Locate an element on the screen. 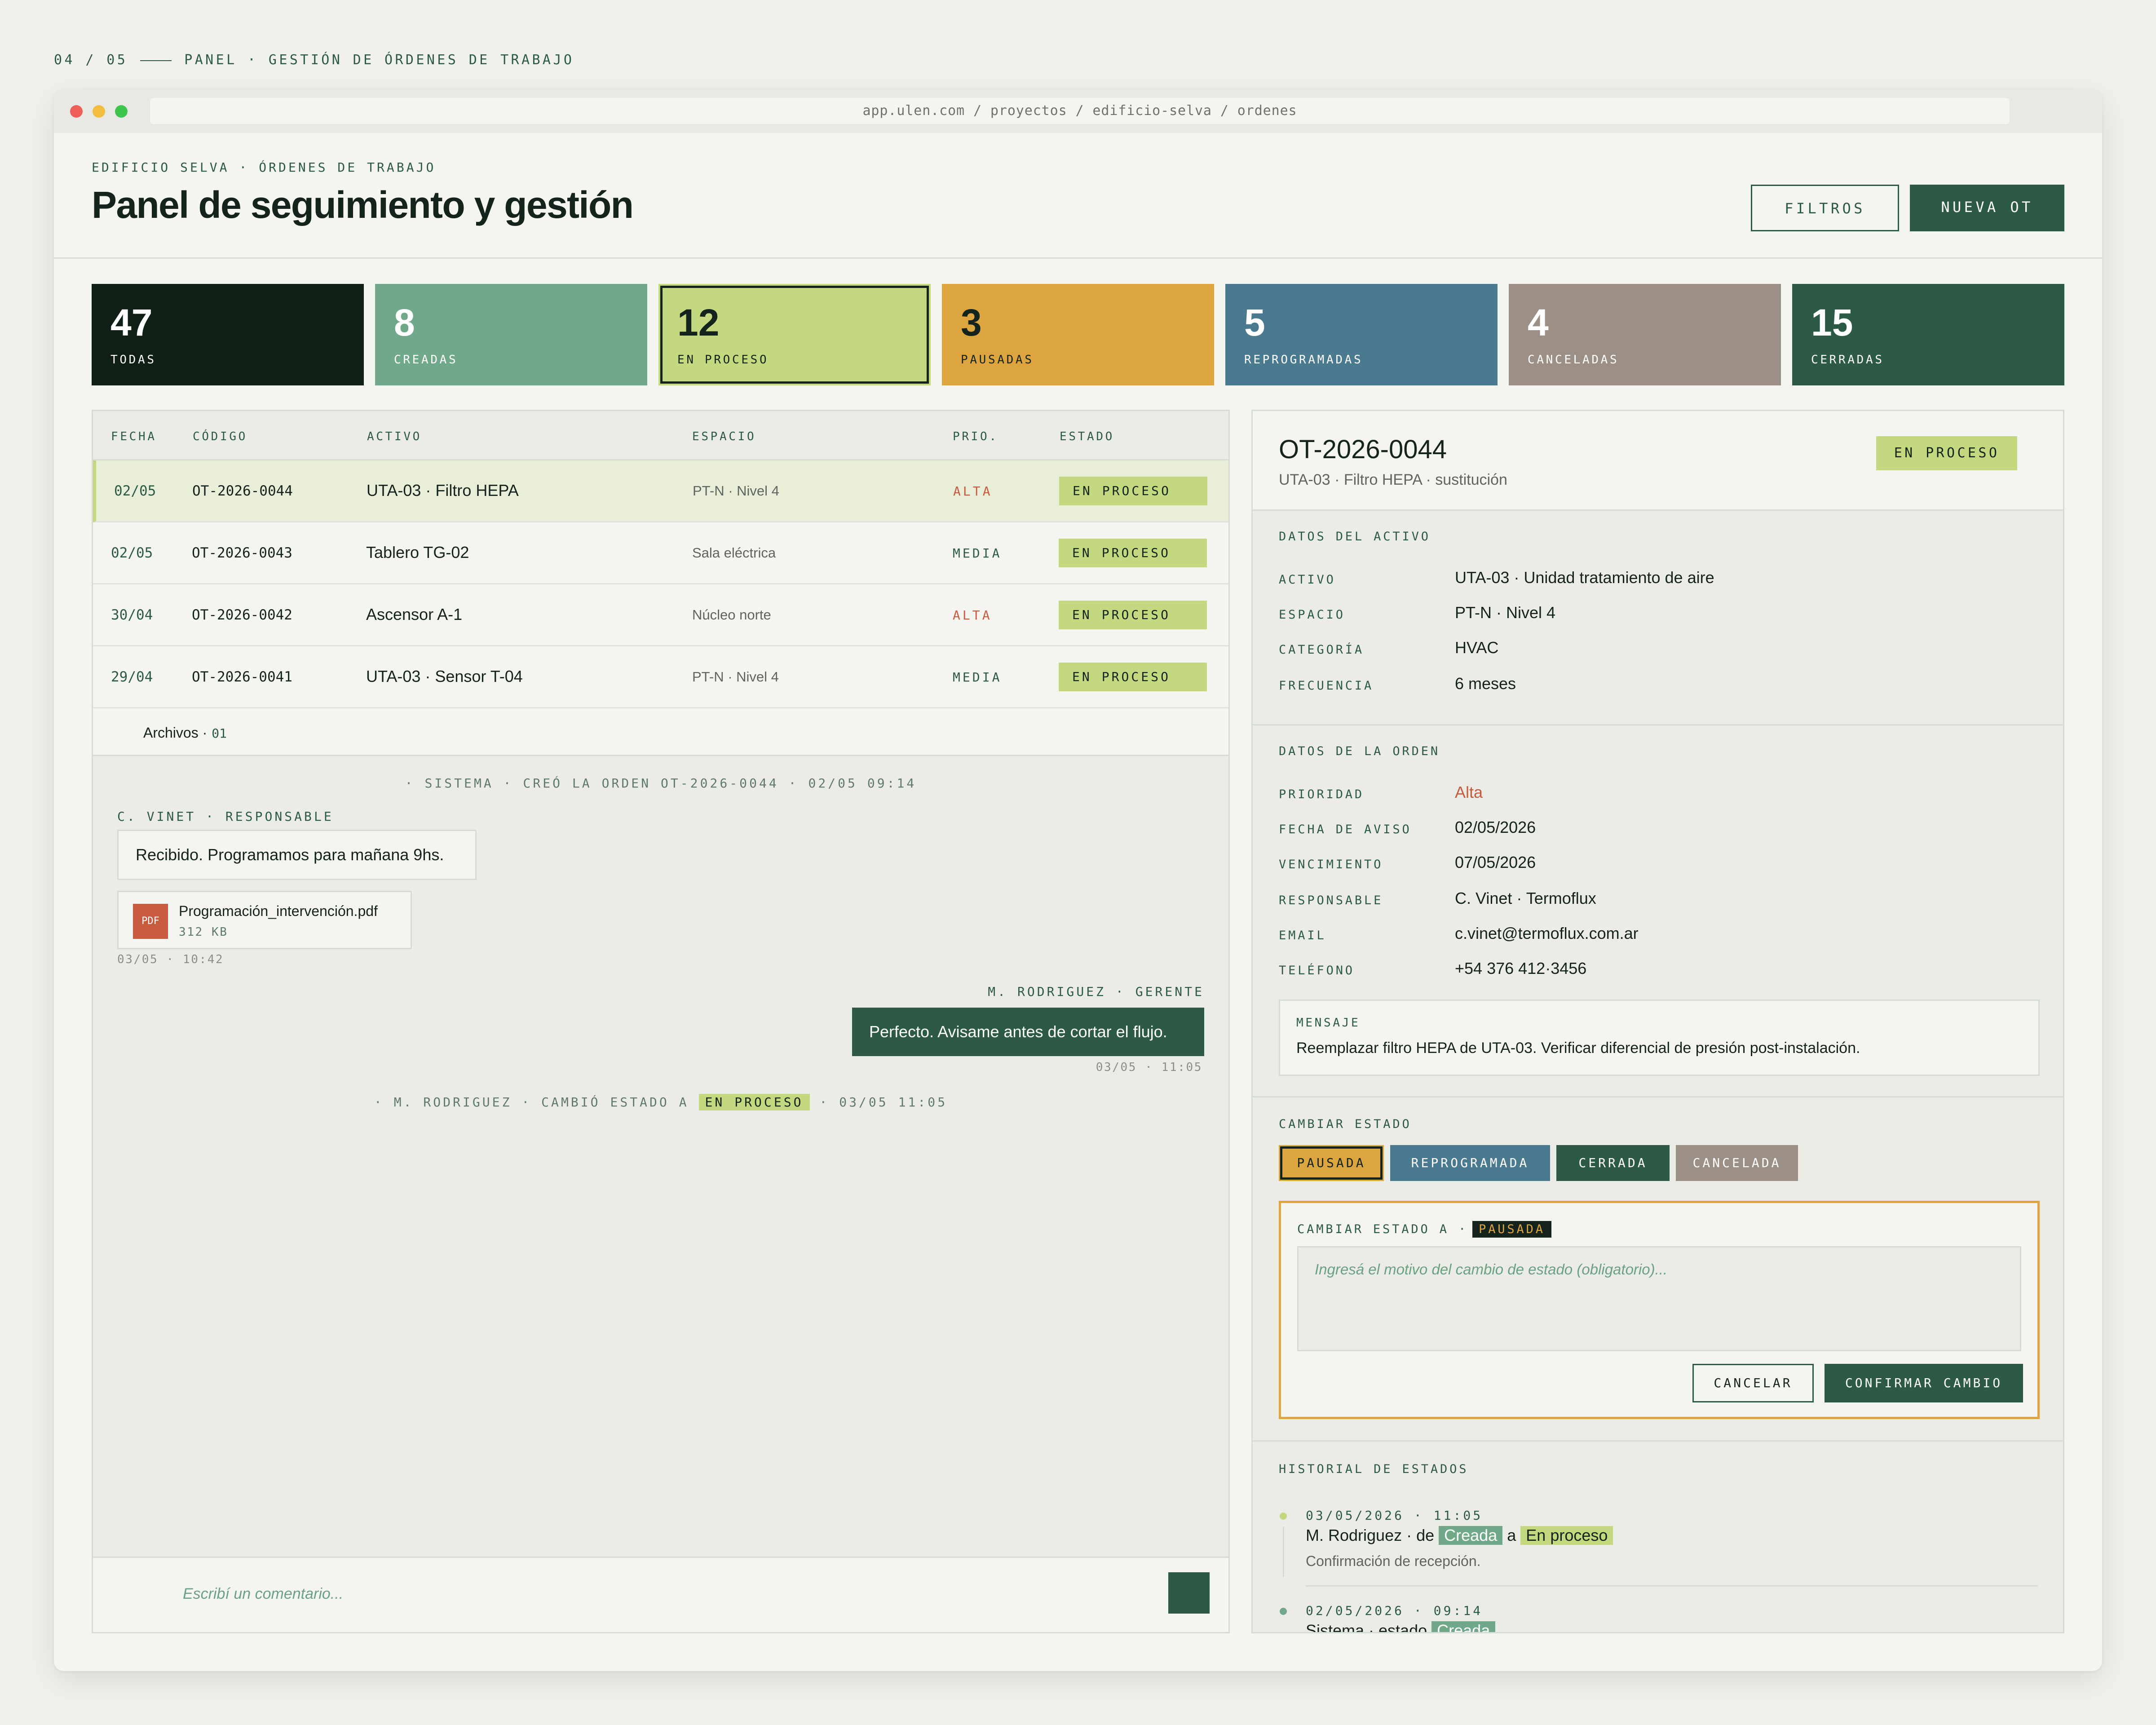  column-header-priority: PRIO. is located at coordinates (976, 436).